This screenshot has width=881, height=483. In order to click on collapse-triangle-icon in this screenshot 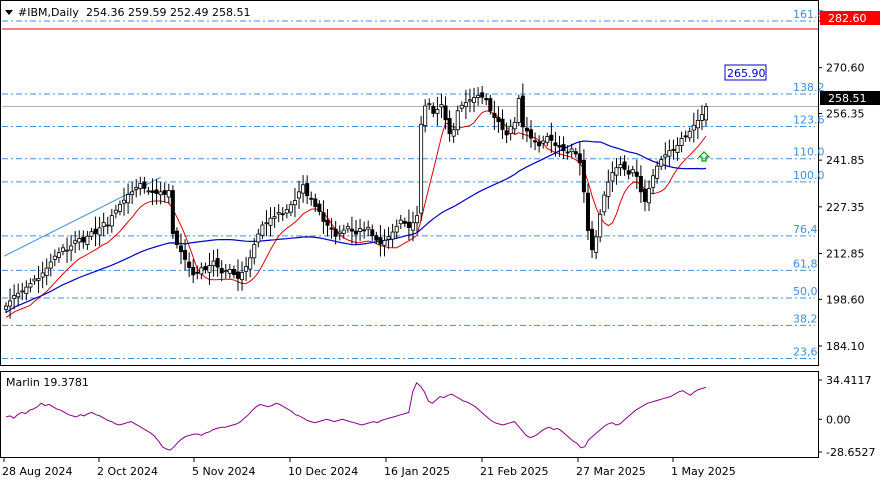, I will do `click(9, 12)`.